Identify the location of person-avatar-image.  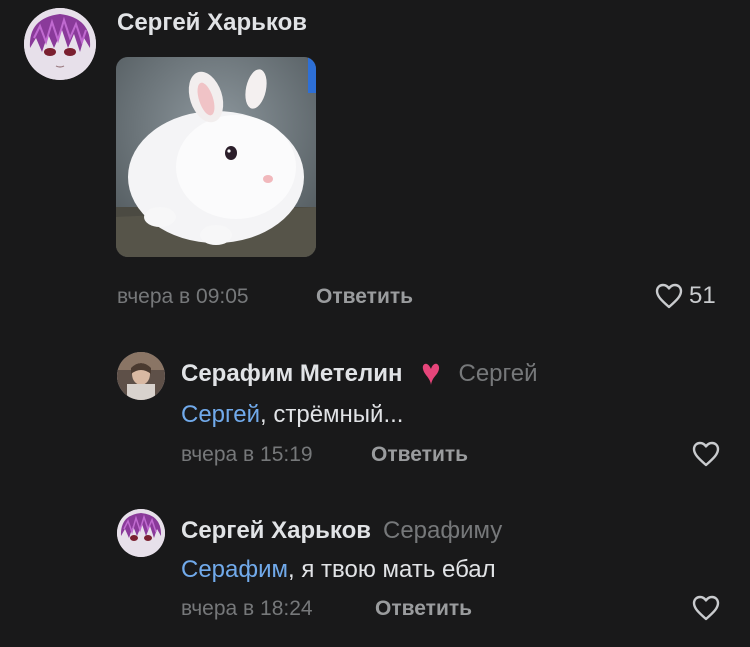
(141, 376).